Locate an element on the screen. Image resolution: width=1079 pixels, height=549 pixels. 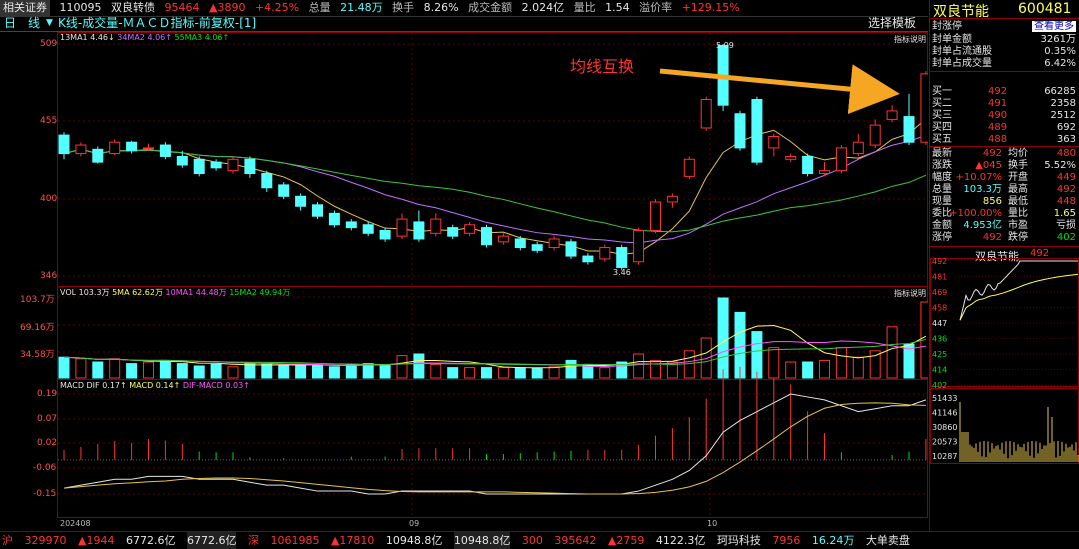
bid-volume: 2512 is located at coordinates (1063, 115).